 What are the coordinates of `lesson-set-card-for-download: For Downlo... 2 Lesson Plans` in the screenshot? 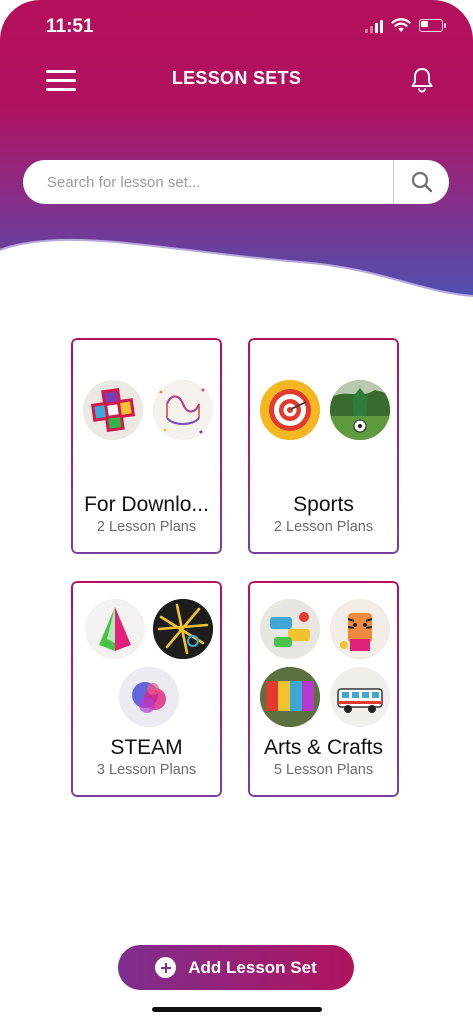 It's located at (146, 446).